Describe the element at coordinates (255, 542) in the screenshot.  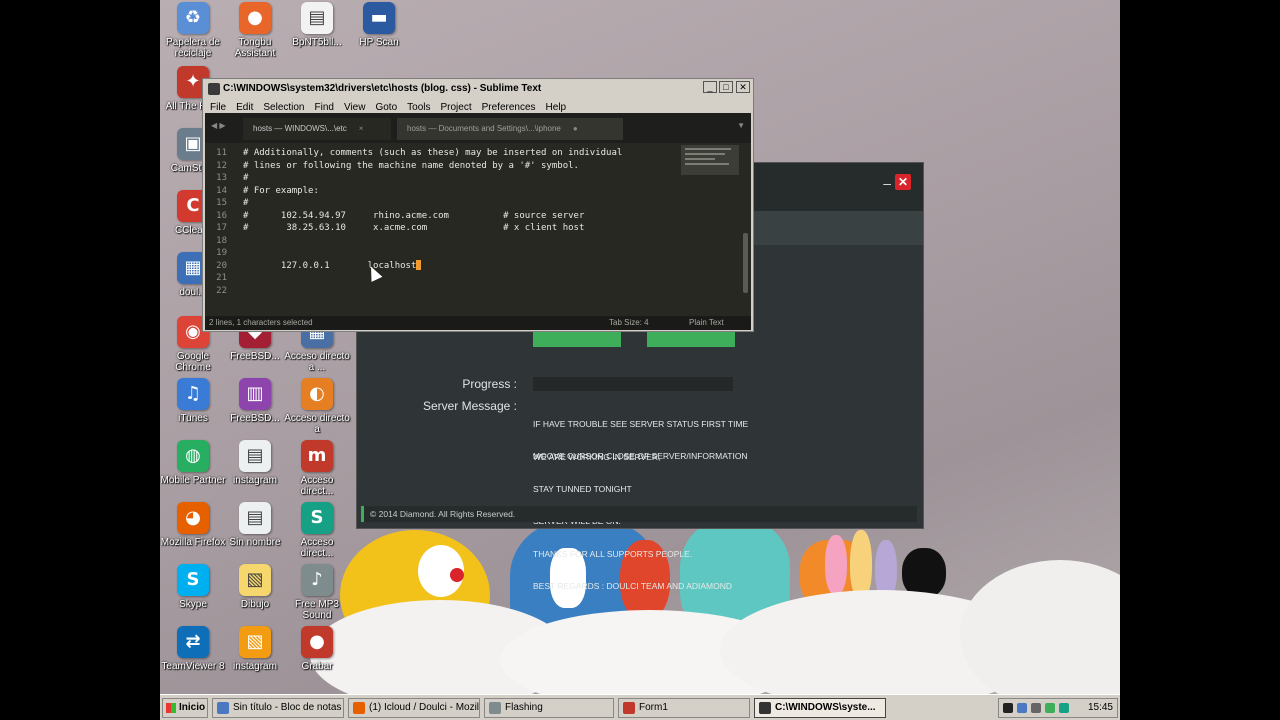
I see `desktop-icon-label: Sin nombre` at that location.